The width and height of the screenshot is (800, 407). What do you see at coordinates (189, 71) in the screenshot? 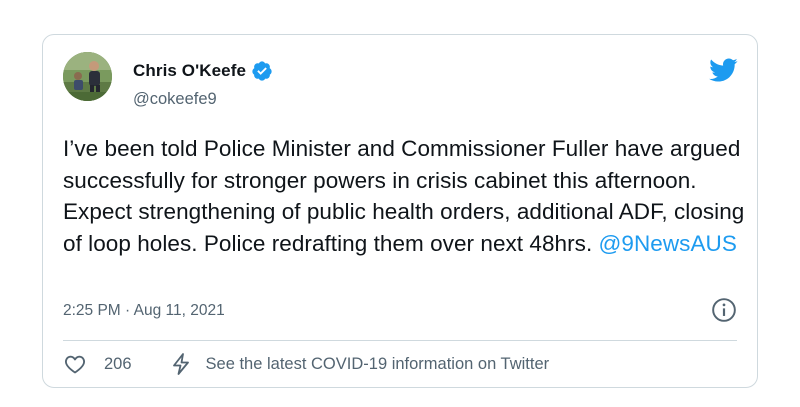
I see `author-display-name: Chris O'Keefe` at bounding box center [189, 71].